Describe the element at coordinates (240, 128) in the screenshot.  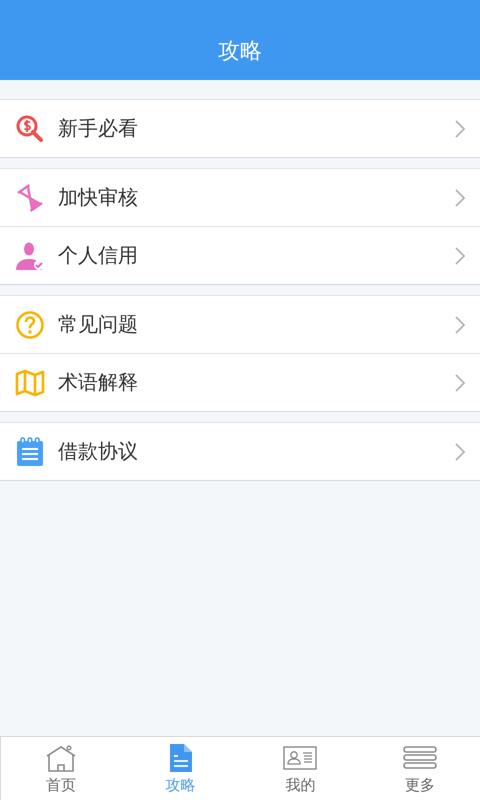
I see `menu-row: 新手必看` at that location.